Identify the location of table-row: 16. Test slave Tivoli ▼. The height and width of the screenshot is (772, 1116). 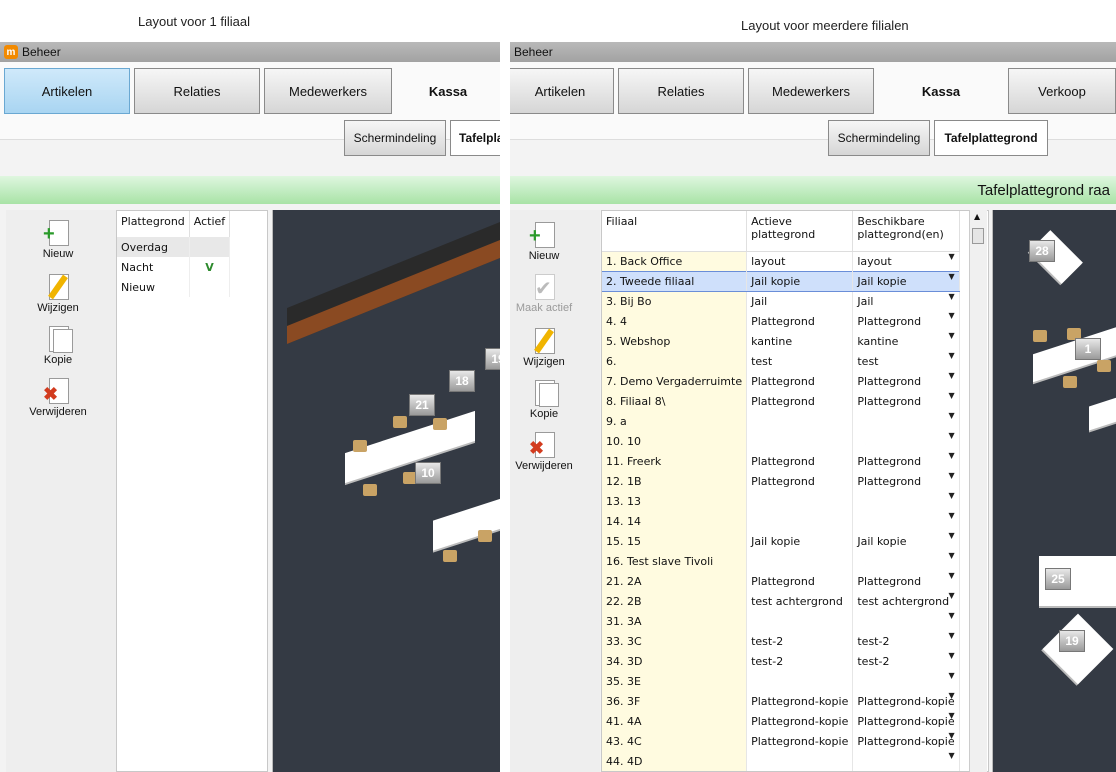
(781, 561).